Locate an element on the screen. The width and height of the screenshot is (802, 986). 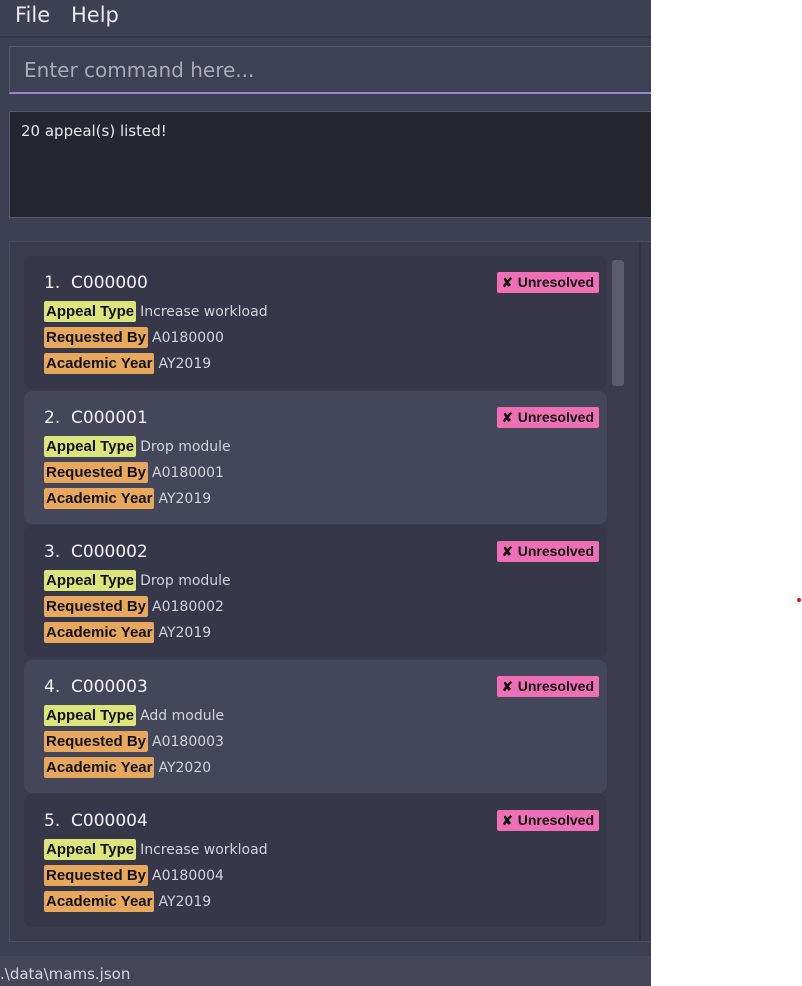
requested-by-value: A0180003 is located at coordinates (188, 741).